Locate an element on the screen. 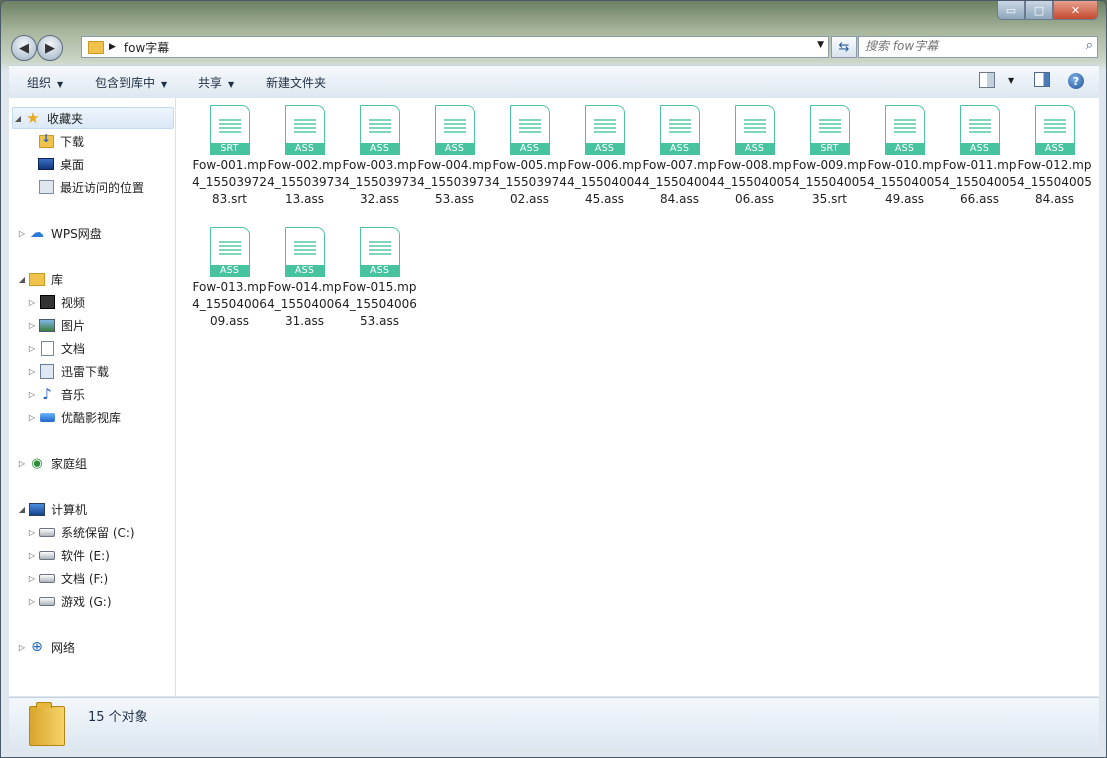  file-item: ASS Fow-013.mp4_1550400609.ass is located at coordinates (229, 275).